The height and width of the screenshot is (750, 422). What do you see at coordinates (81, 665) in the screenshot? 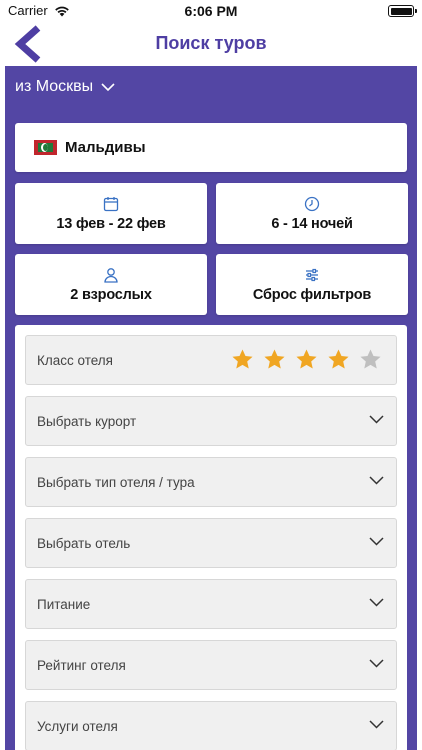
I see `hotel-rating-select-label: Рейтинг отеля` at bounding box center [81, 665].